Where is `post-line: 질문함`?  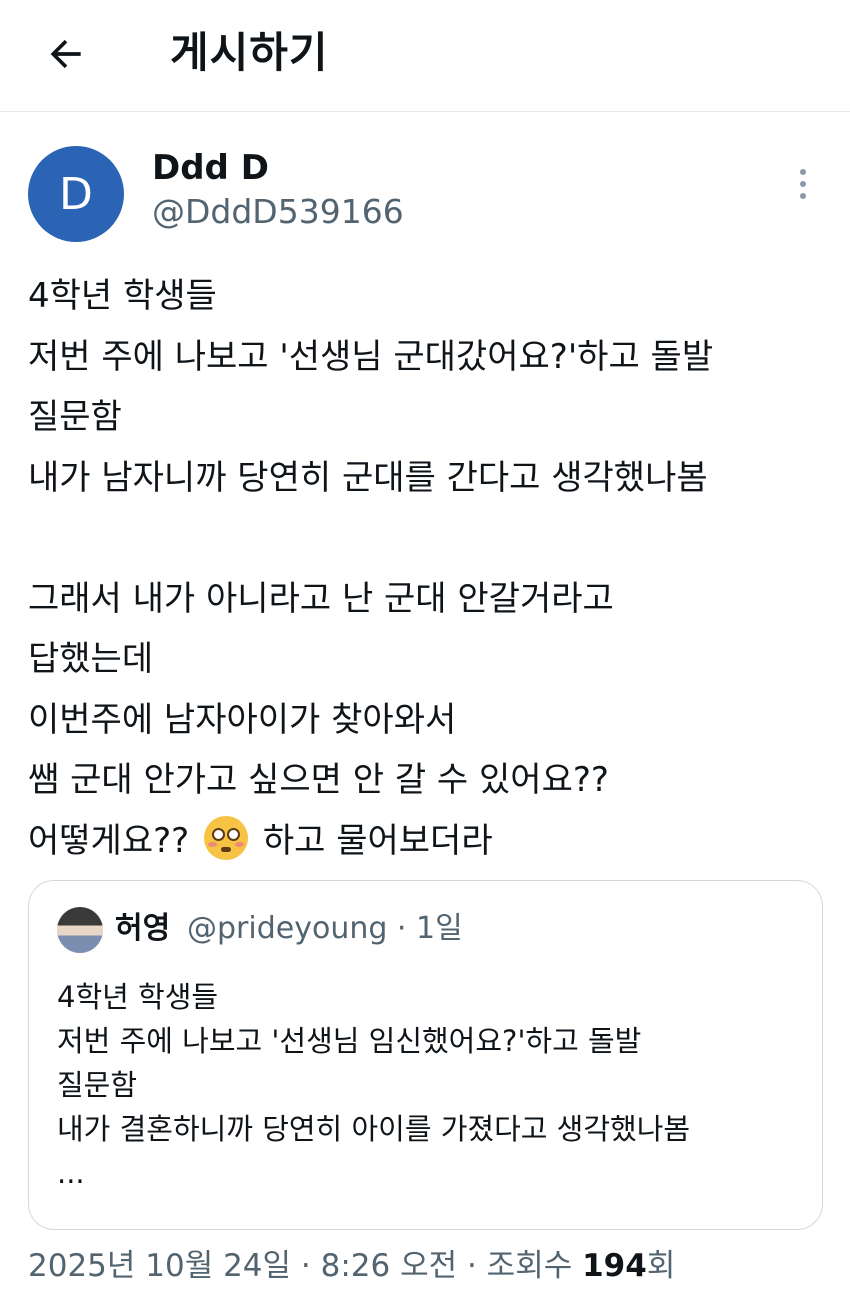 post-line: 질문함 is located at coordinates (75, 417).